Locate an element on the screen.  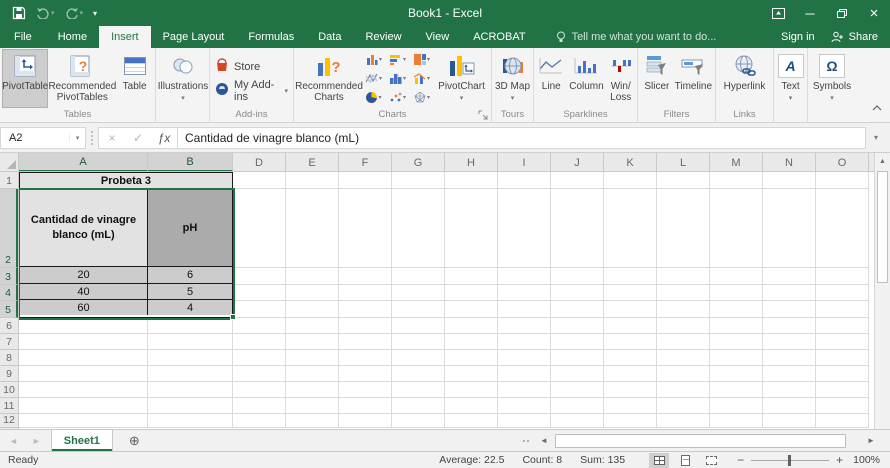
customize-qat-icon: ▾ is located at coordinates (95, 13).